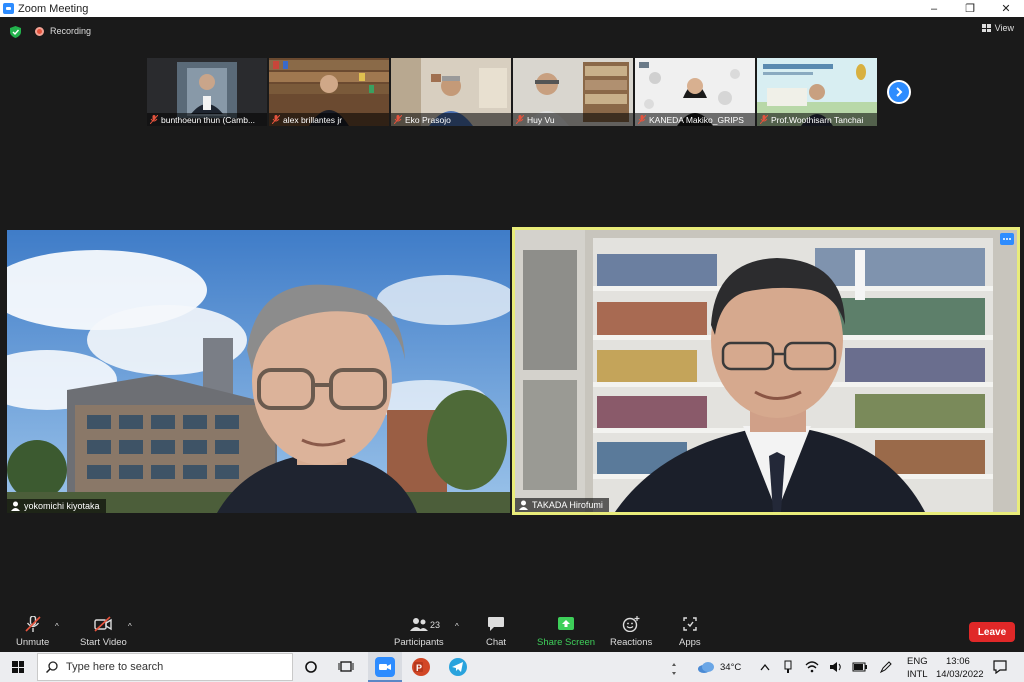 The width and height of the screenshot is (1024, 682). I want to click on tray-scroll-button, so click(674, 669).